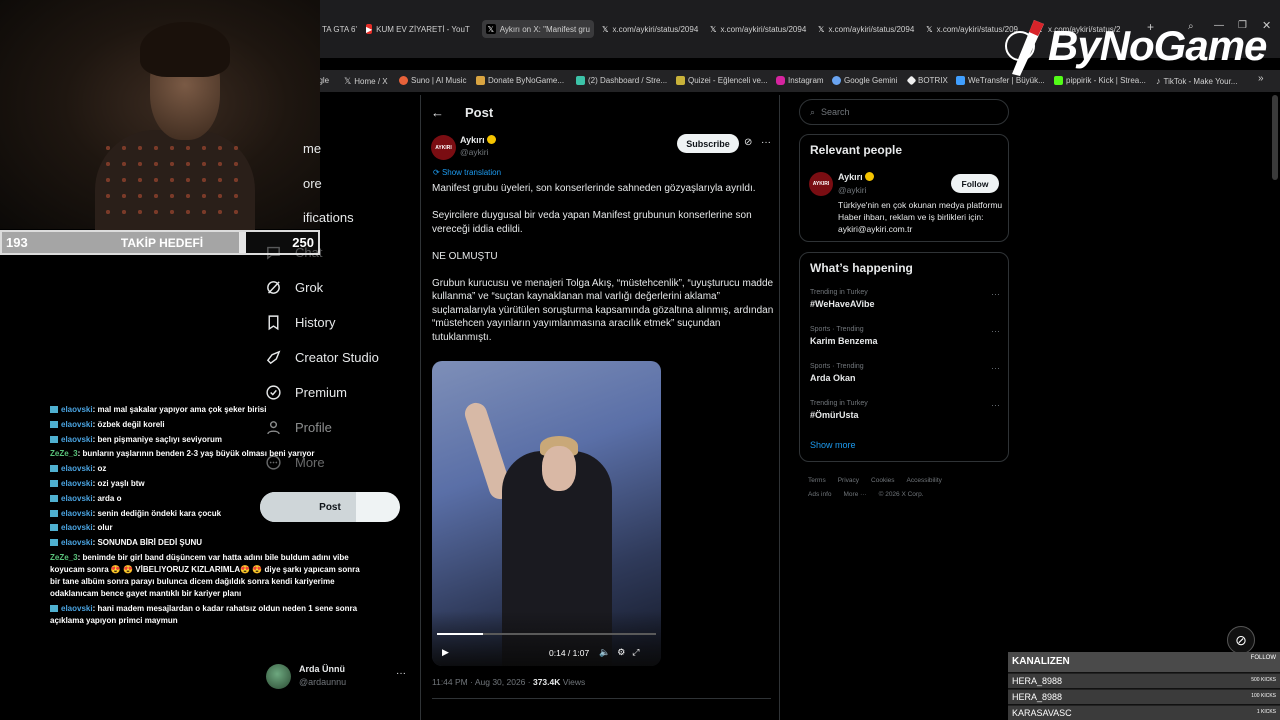 The image size is (1280, 720). What do you see at coordinates (538, 29) in the screenshot?
I see `browser-tab-active: 𝕏 Aykırı on X: "Manifest gru` at bounding box center [538, 29].